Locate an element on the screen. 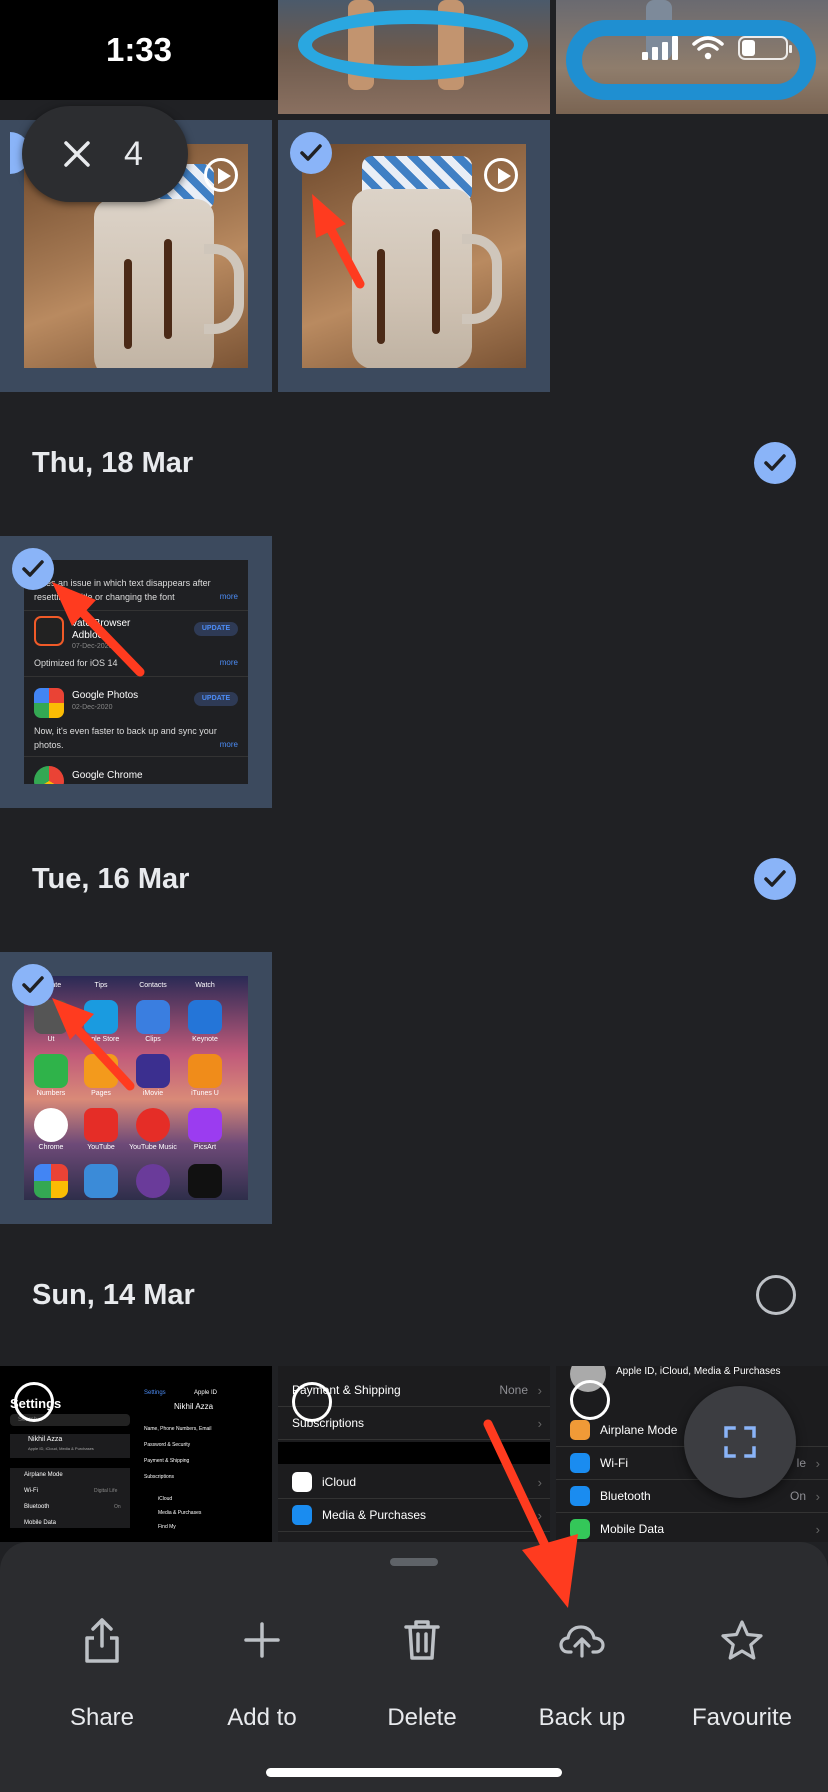  action-sheet: Share Add to Delete Back up Favourite is located at coordinates (414, 1667).